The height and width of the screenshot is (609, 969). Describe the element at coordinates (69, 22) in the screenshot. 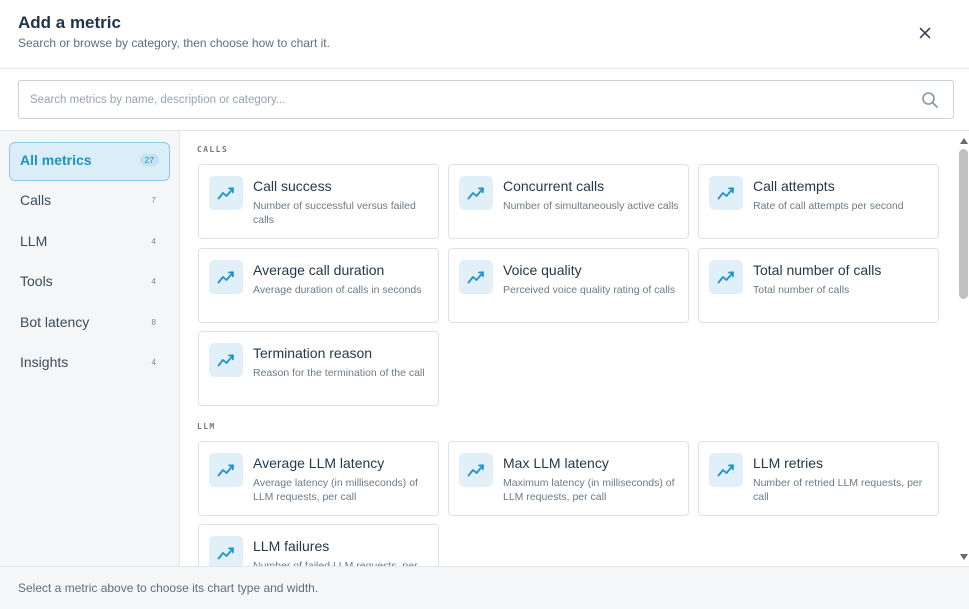

I see `dialog-title: Add a metric` at that location.